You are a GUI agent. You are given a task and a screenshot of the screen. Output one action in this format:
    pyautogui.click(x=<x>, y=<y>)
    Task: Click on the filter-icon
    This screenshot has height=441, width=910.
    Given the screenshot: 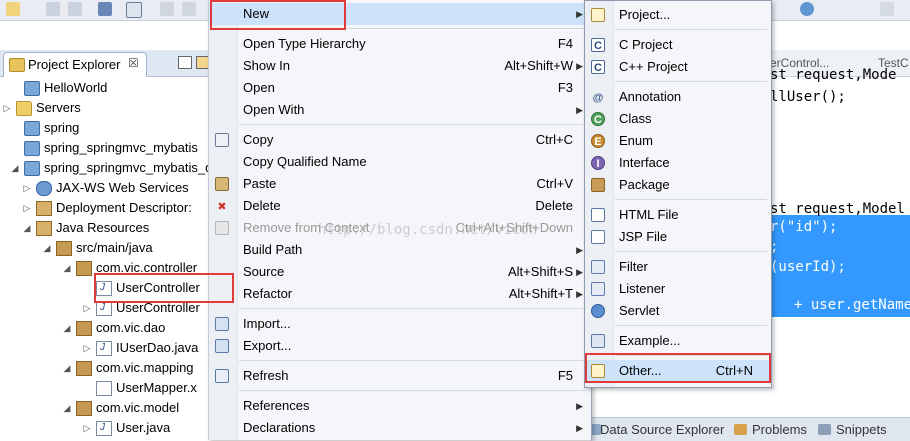 What is the action you would take?
    pyautogui.click(x=598, y=267)
    